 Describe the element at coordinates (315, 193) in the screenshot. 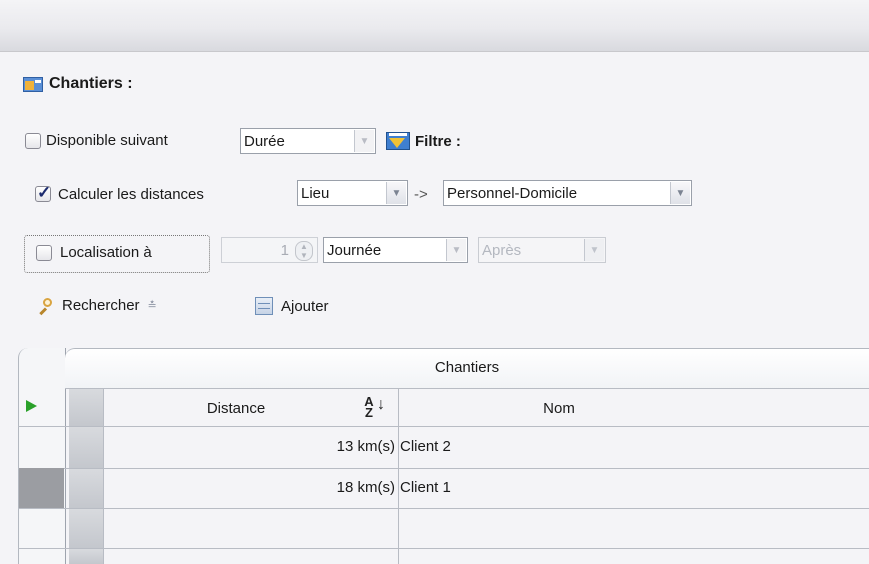

I see `lieu-value: Lieu` at that location.